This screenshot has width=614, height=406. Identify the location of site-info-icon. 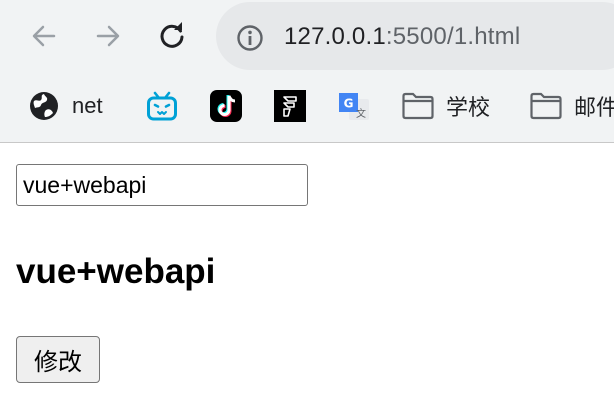
(250, 38).